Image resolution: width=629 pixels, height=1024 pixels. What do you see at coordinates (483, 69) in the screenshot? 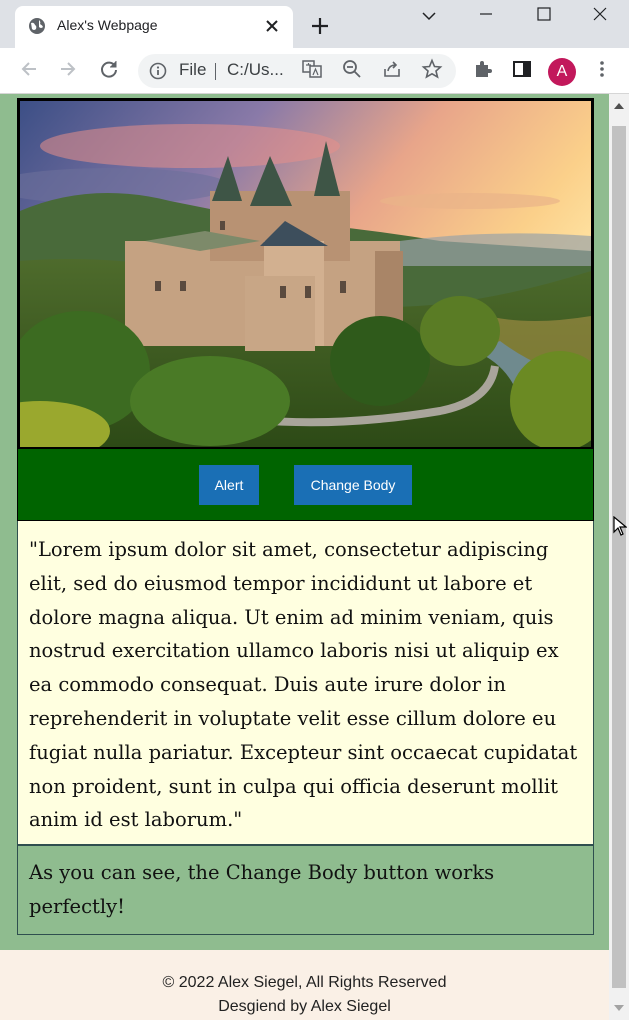
I see `extensions-icon` at bounding box center [483, 69].